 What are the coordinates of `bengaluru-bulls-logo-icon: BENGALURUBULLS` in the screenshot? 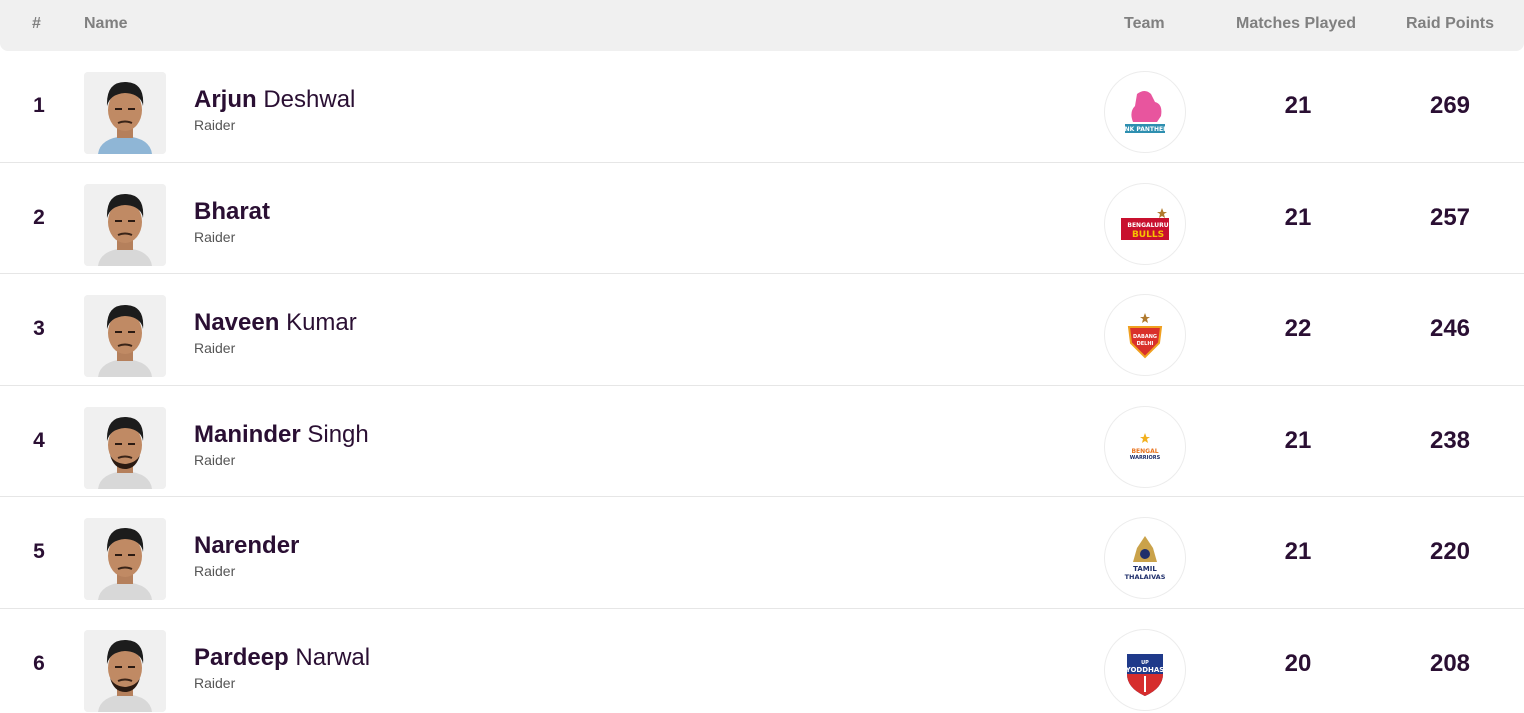 It's located at (1145, 223).